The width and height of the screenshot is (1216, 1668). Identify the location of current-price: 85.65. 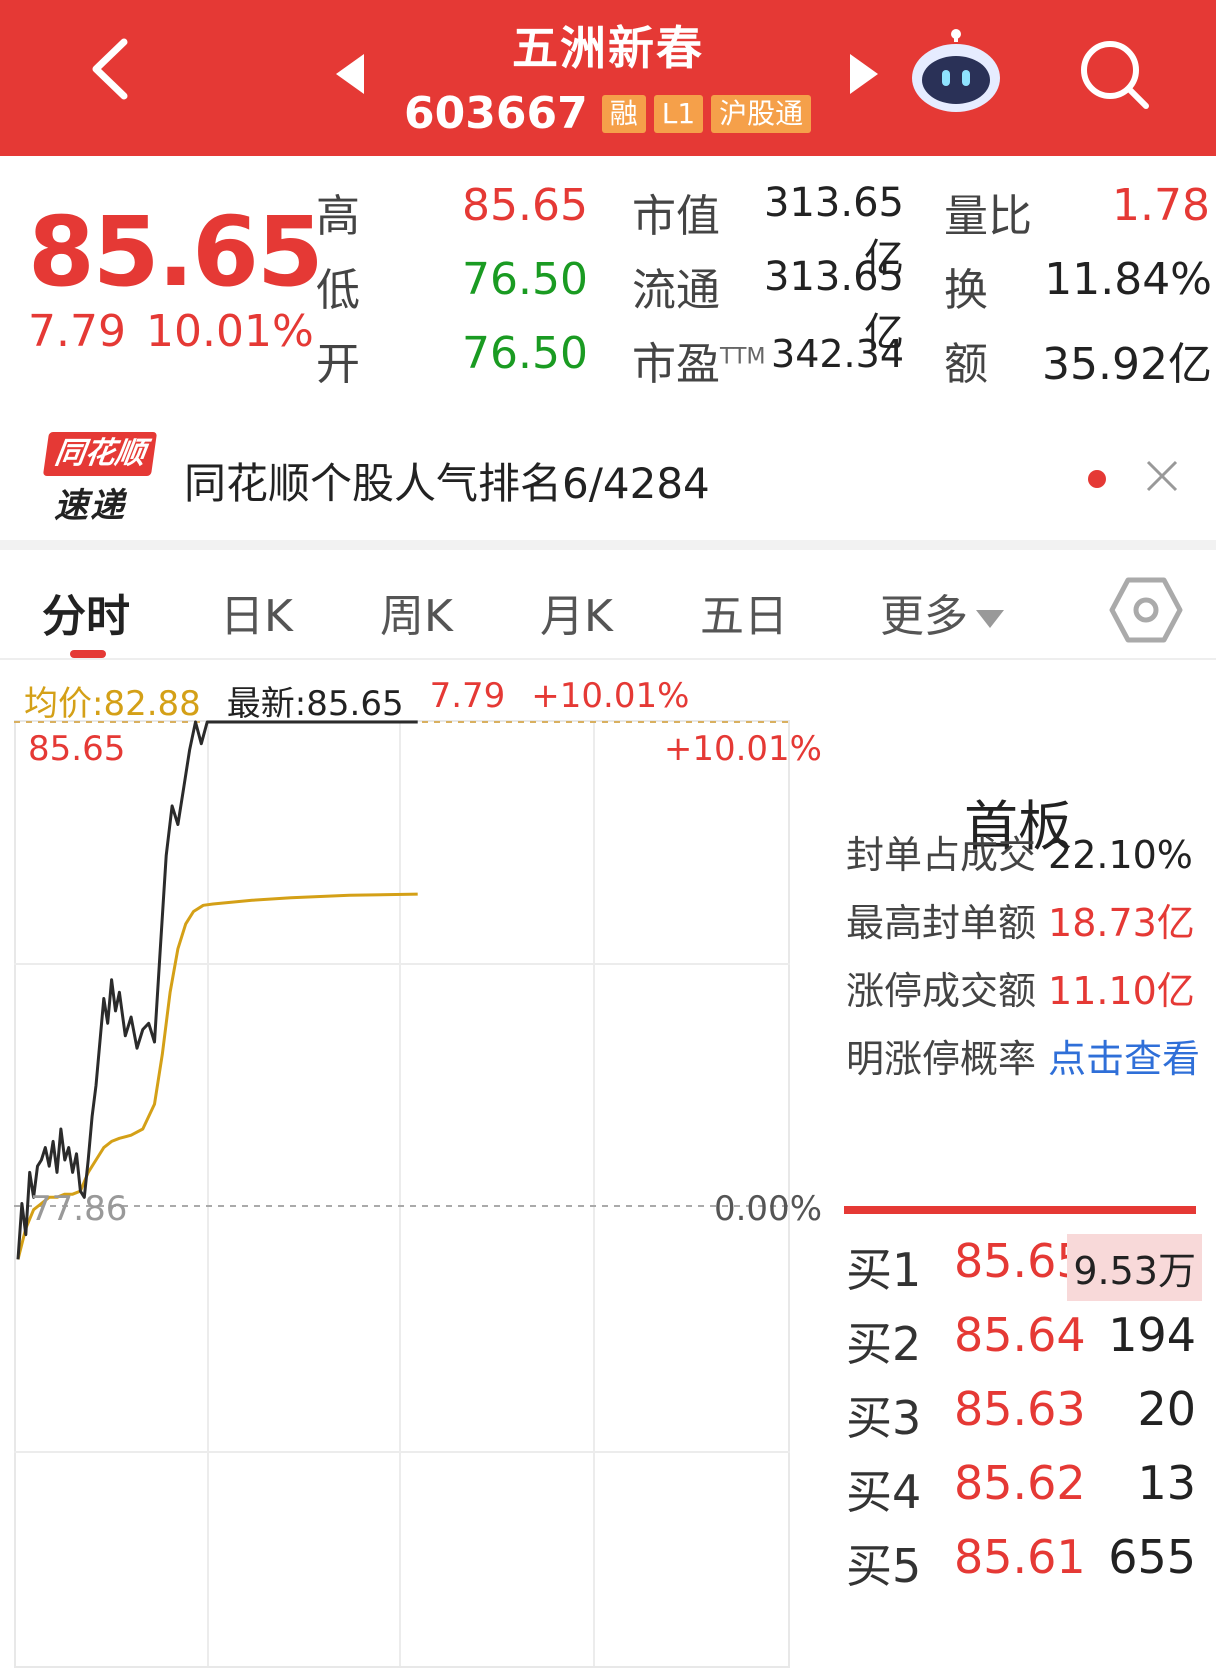
(176, 252).